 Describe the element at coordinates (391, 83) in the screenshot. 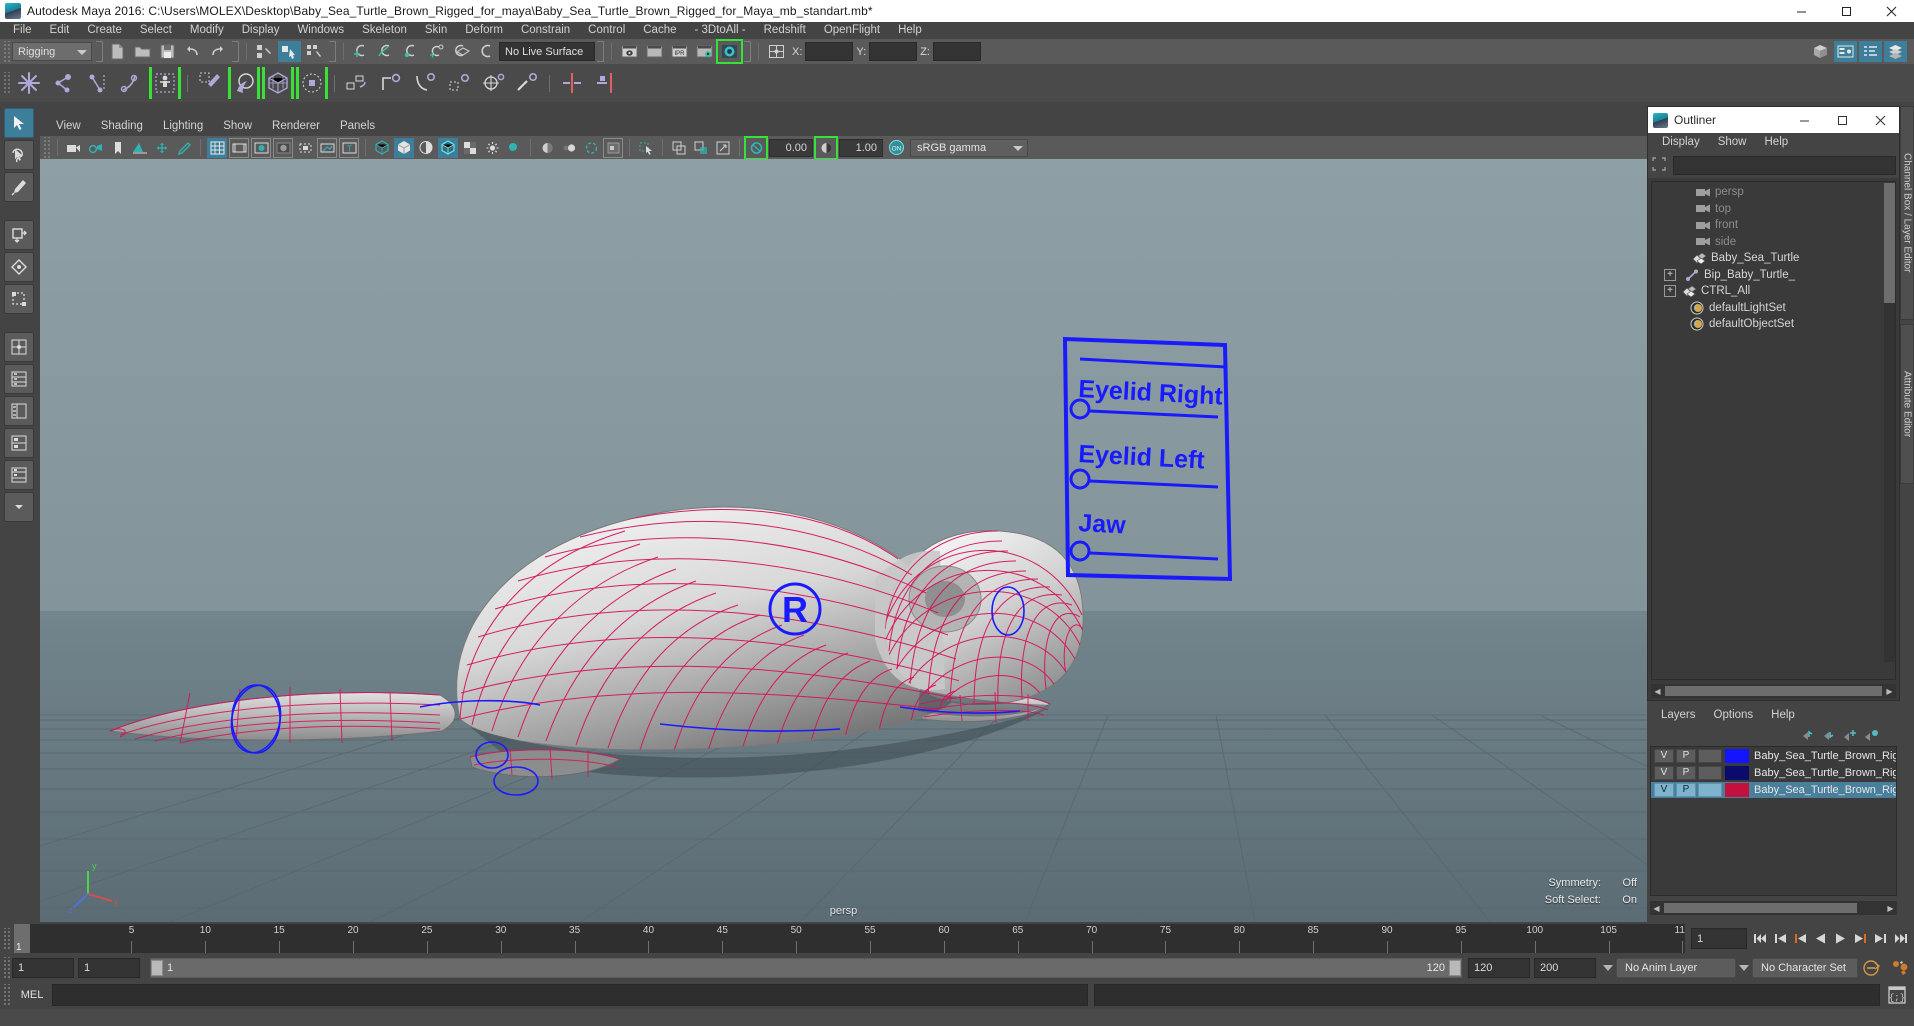

I see `point-constraint-icon` at that location.